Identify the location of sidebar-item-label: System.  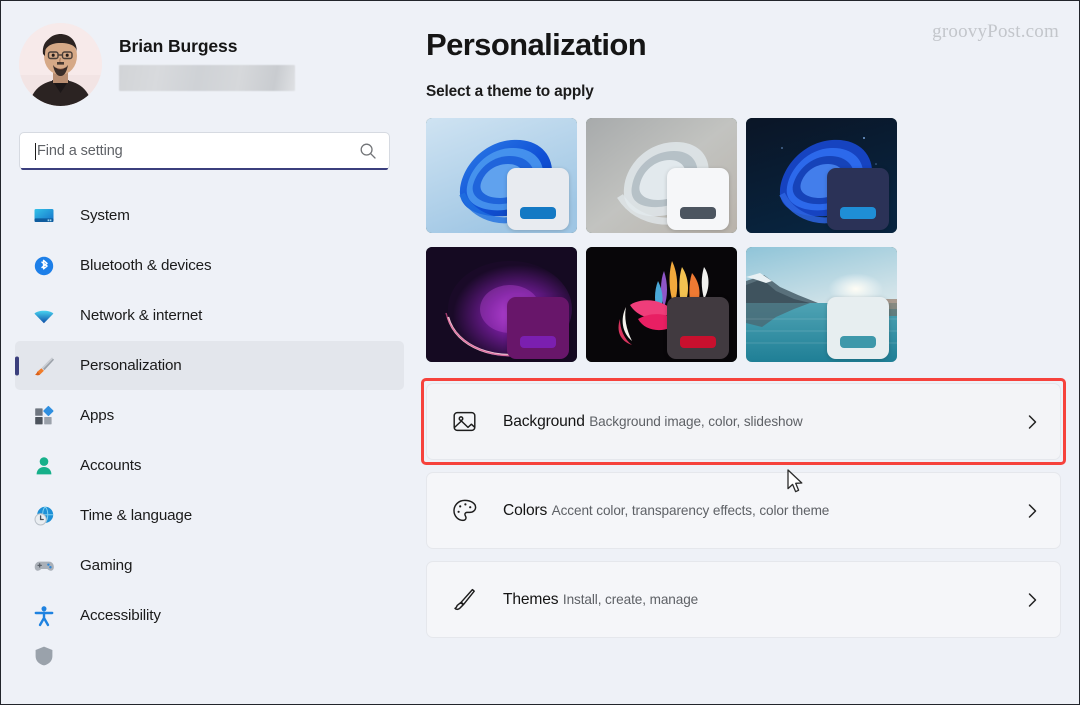
(105, 215).